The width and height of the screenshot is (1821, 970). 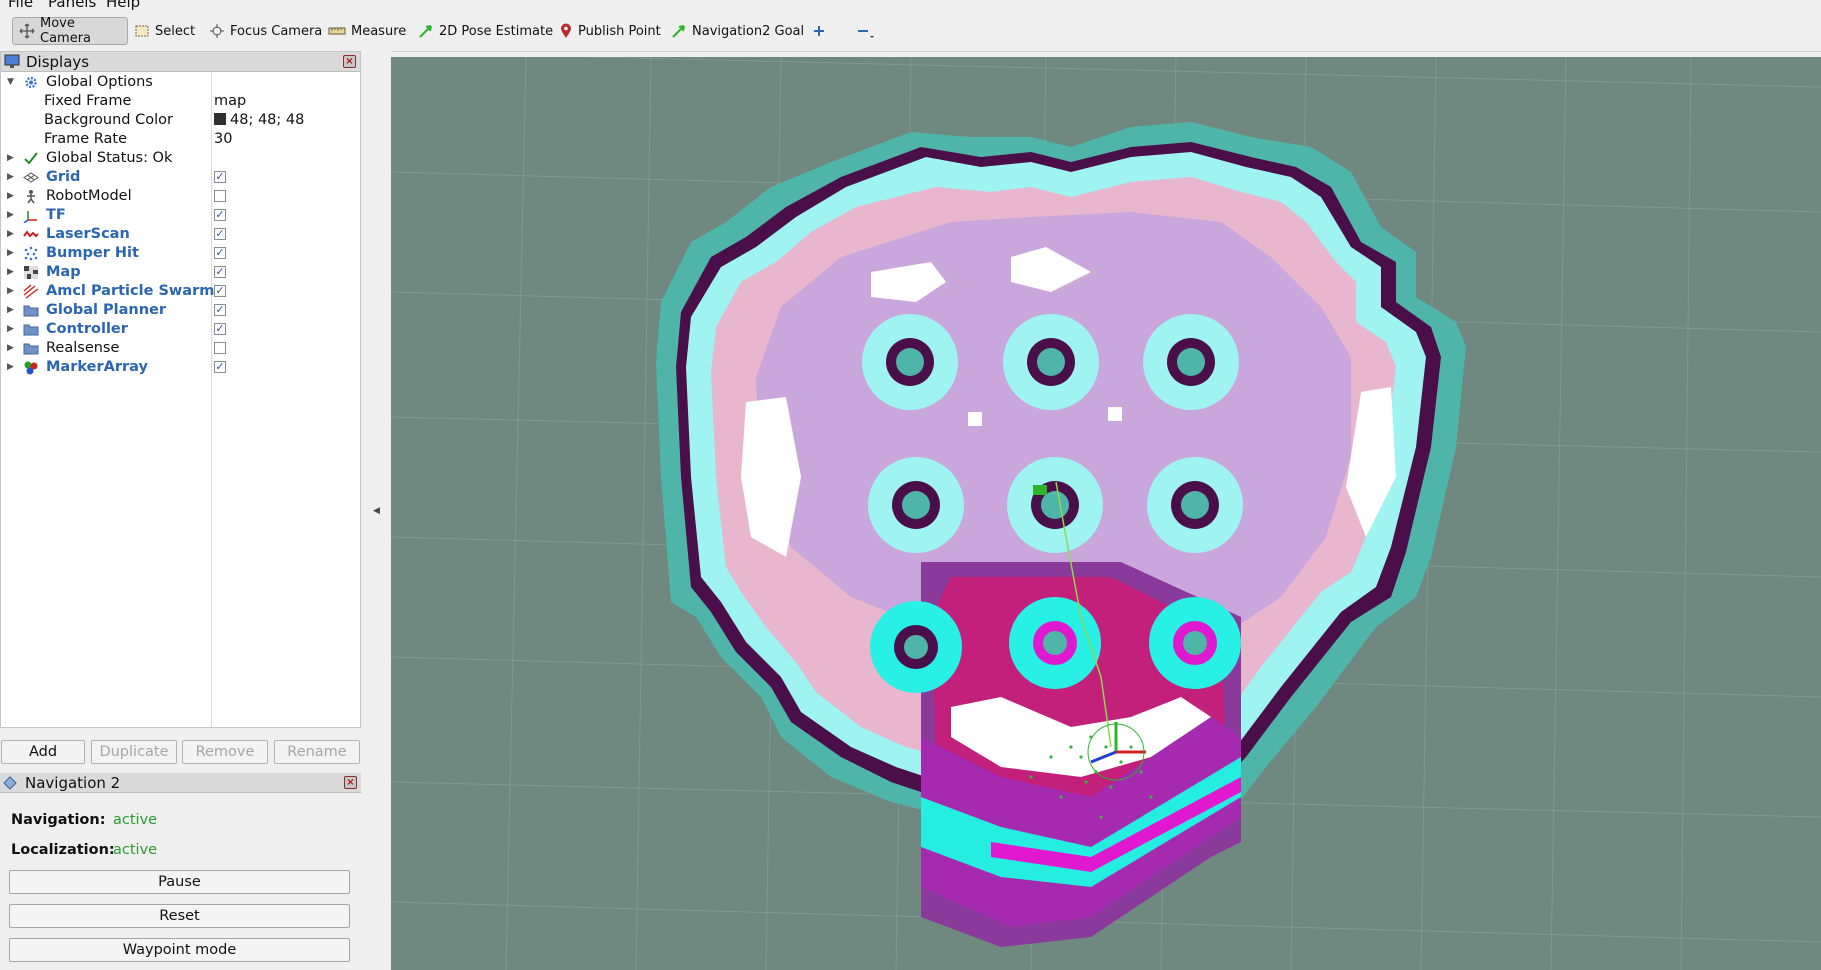 What do you see at coordinates (109, 158) in the screenshot?
I see `global-status-label: Global Status: Ok` at bounding box center [109, 158].